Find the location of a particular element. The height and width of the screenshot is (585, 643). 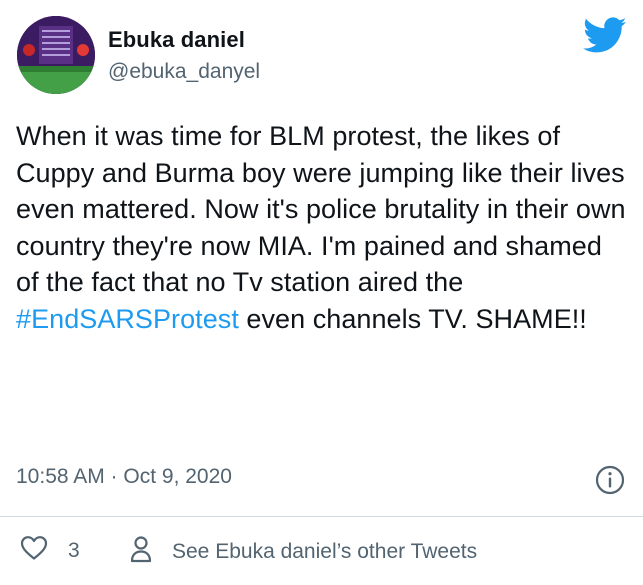

like-button: 3 is located at coordinates (50, 550).